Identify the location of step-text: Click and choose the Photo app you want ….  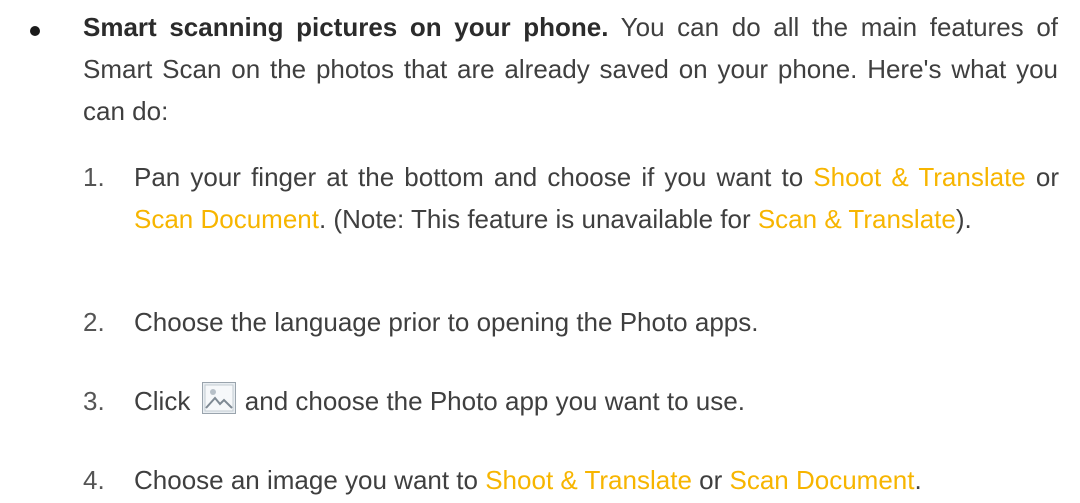
(596, 401).